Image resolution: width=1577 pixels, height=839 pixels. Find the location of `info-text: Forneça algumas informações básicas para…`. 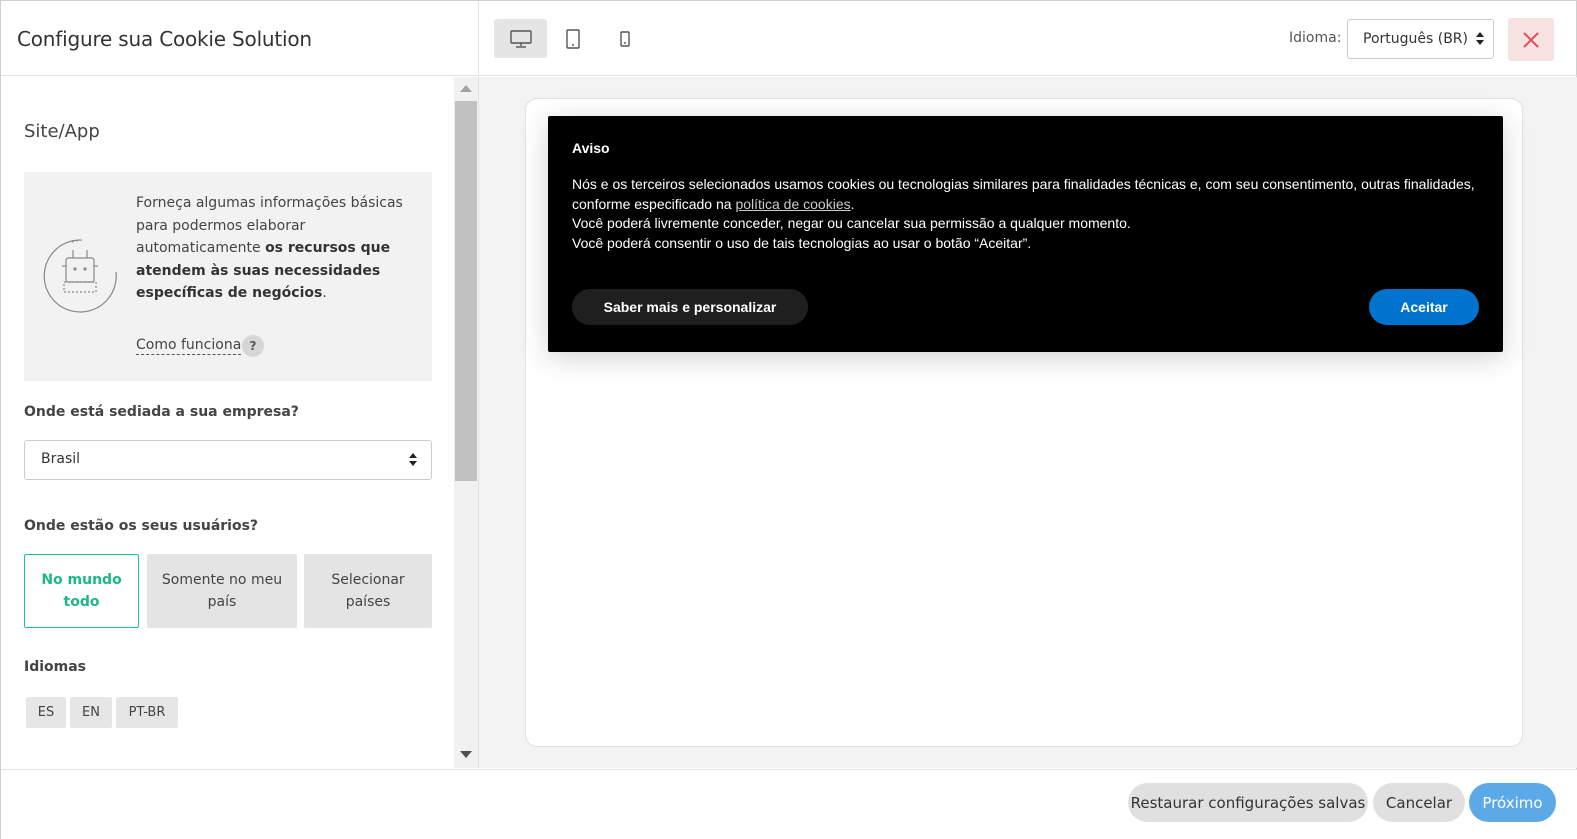

info-text: Forneça algumas informações básicas para… is located at coordinates (269, 248).